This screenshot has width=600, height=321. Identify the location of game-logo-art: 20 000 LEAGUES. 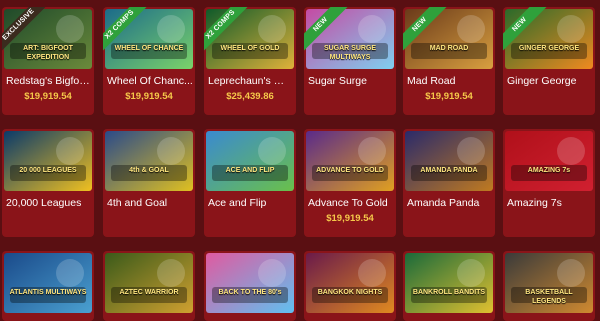
(48, 170).